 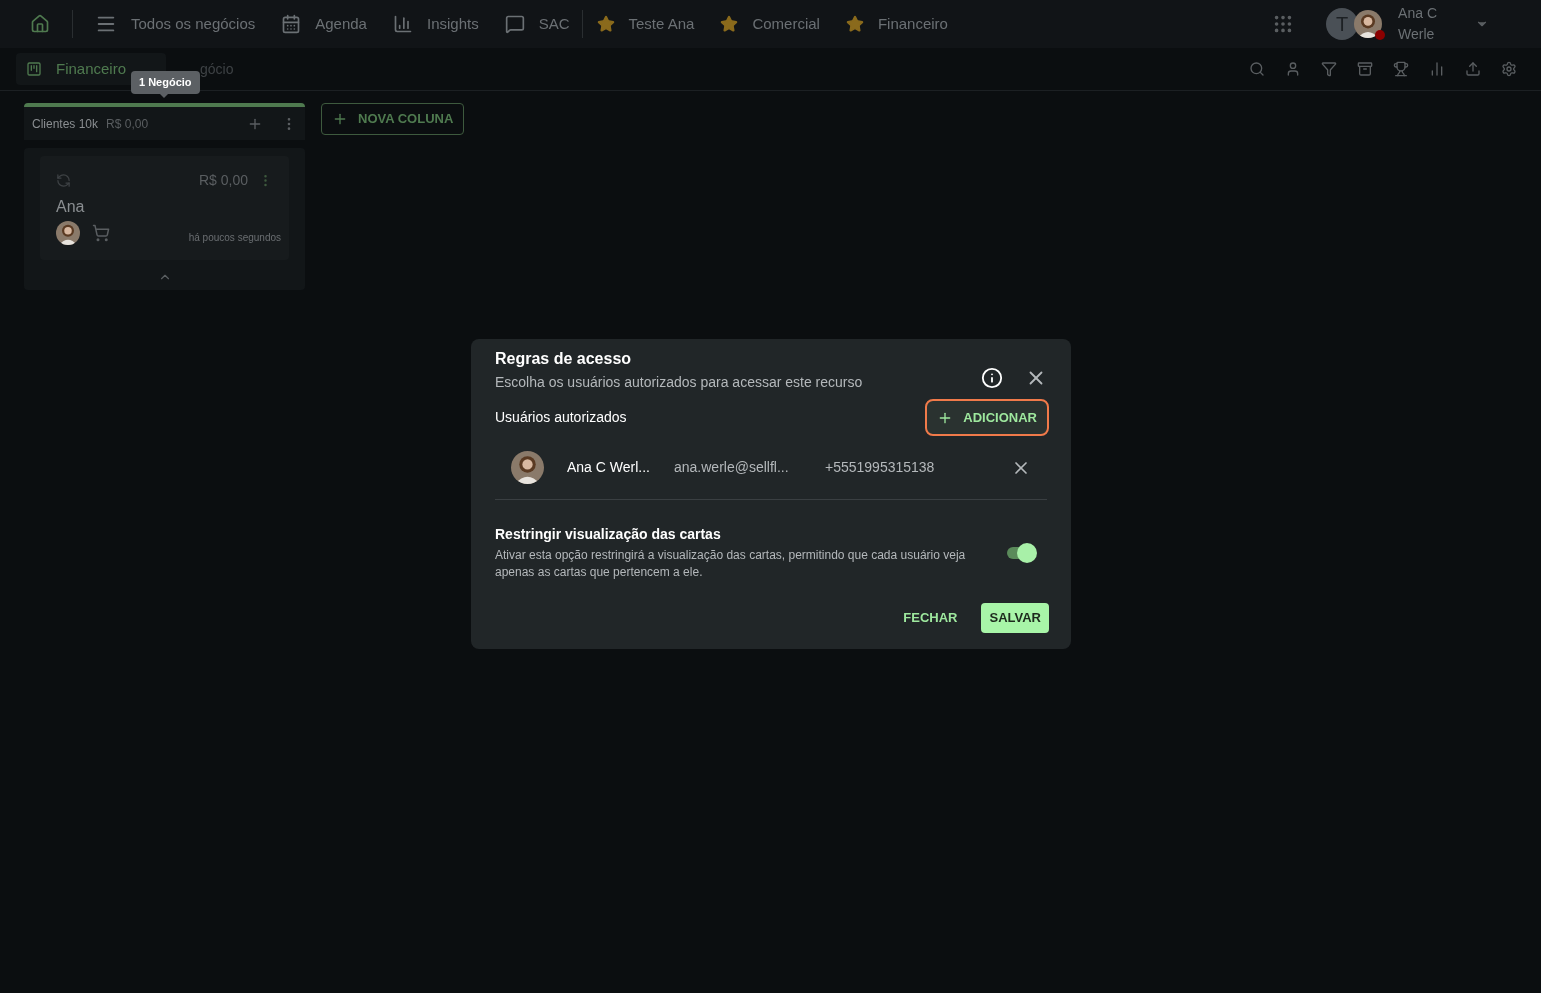 What do you see at coordinates (880, 467) in the screenshot?
I see `user-phone: +5551995315138` at bounding box center [880, 467].